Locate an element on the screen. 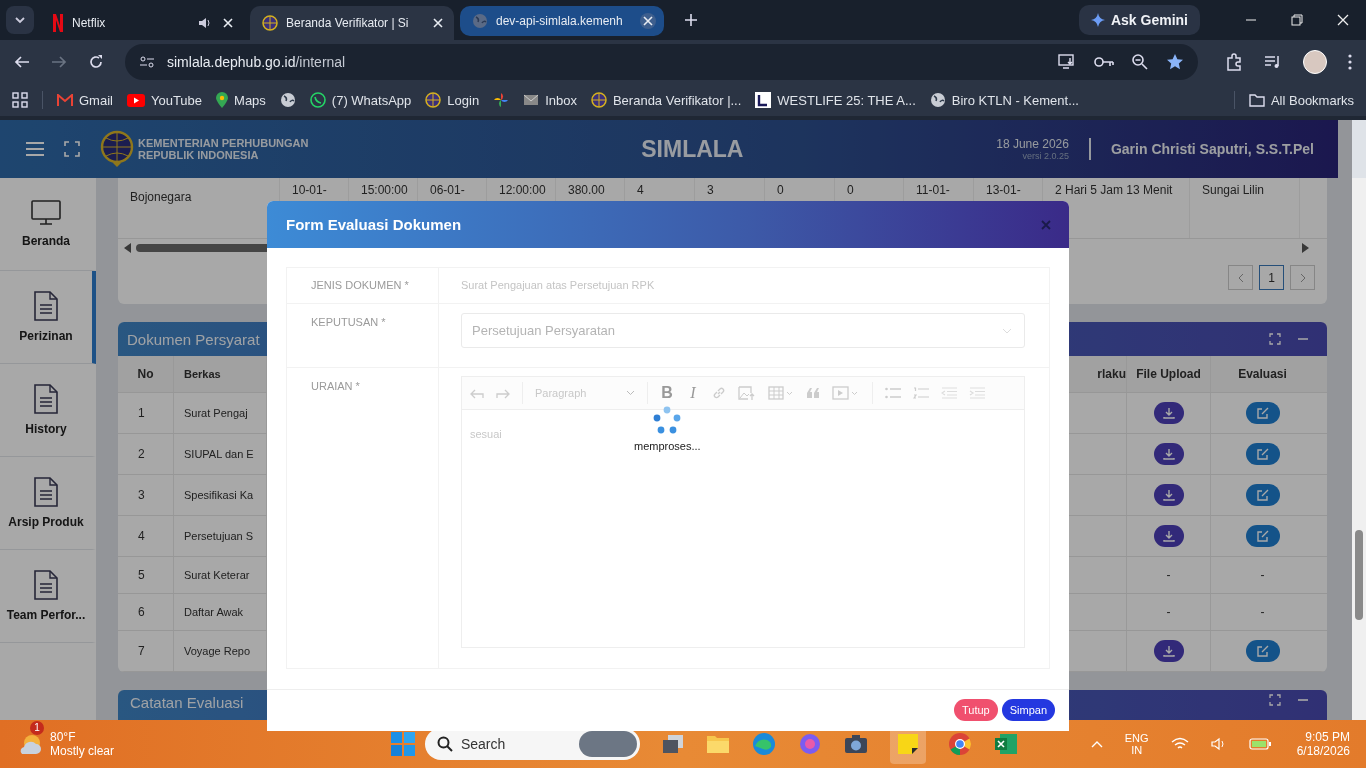 The height and width of the screenshot is (768, 1366). column-header: No is located at coordinates (146, 374).